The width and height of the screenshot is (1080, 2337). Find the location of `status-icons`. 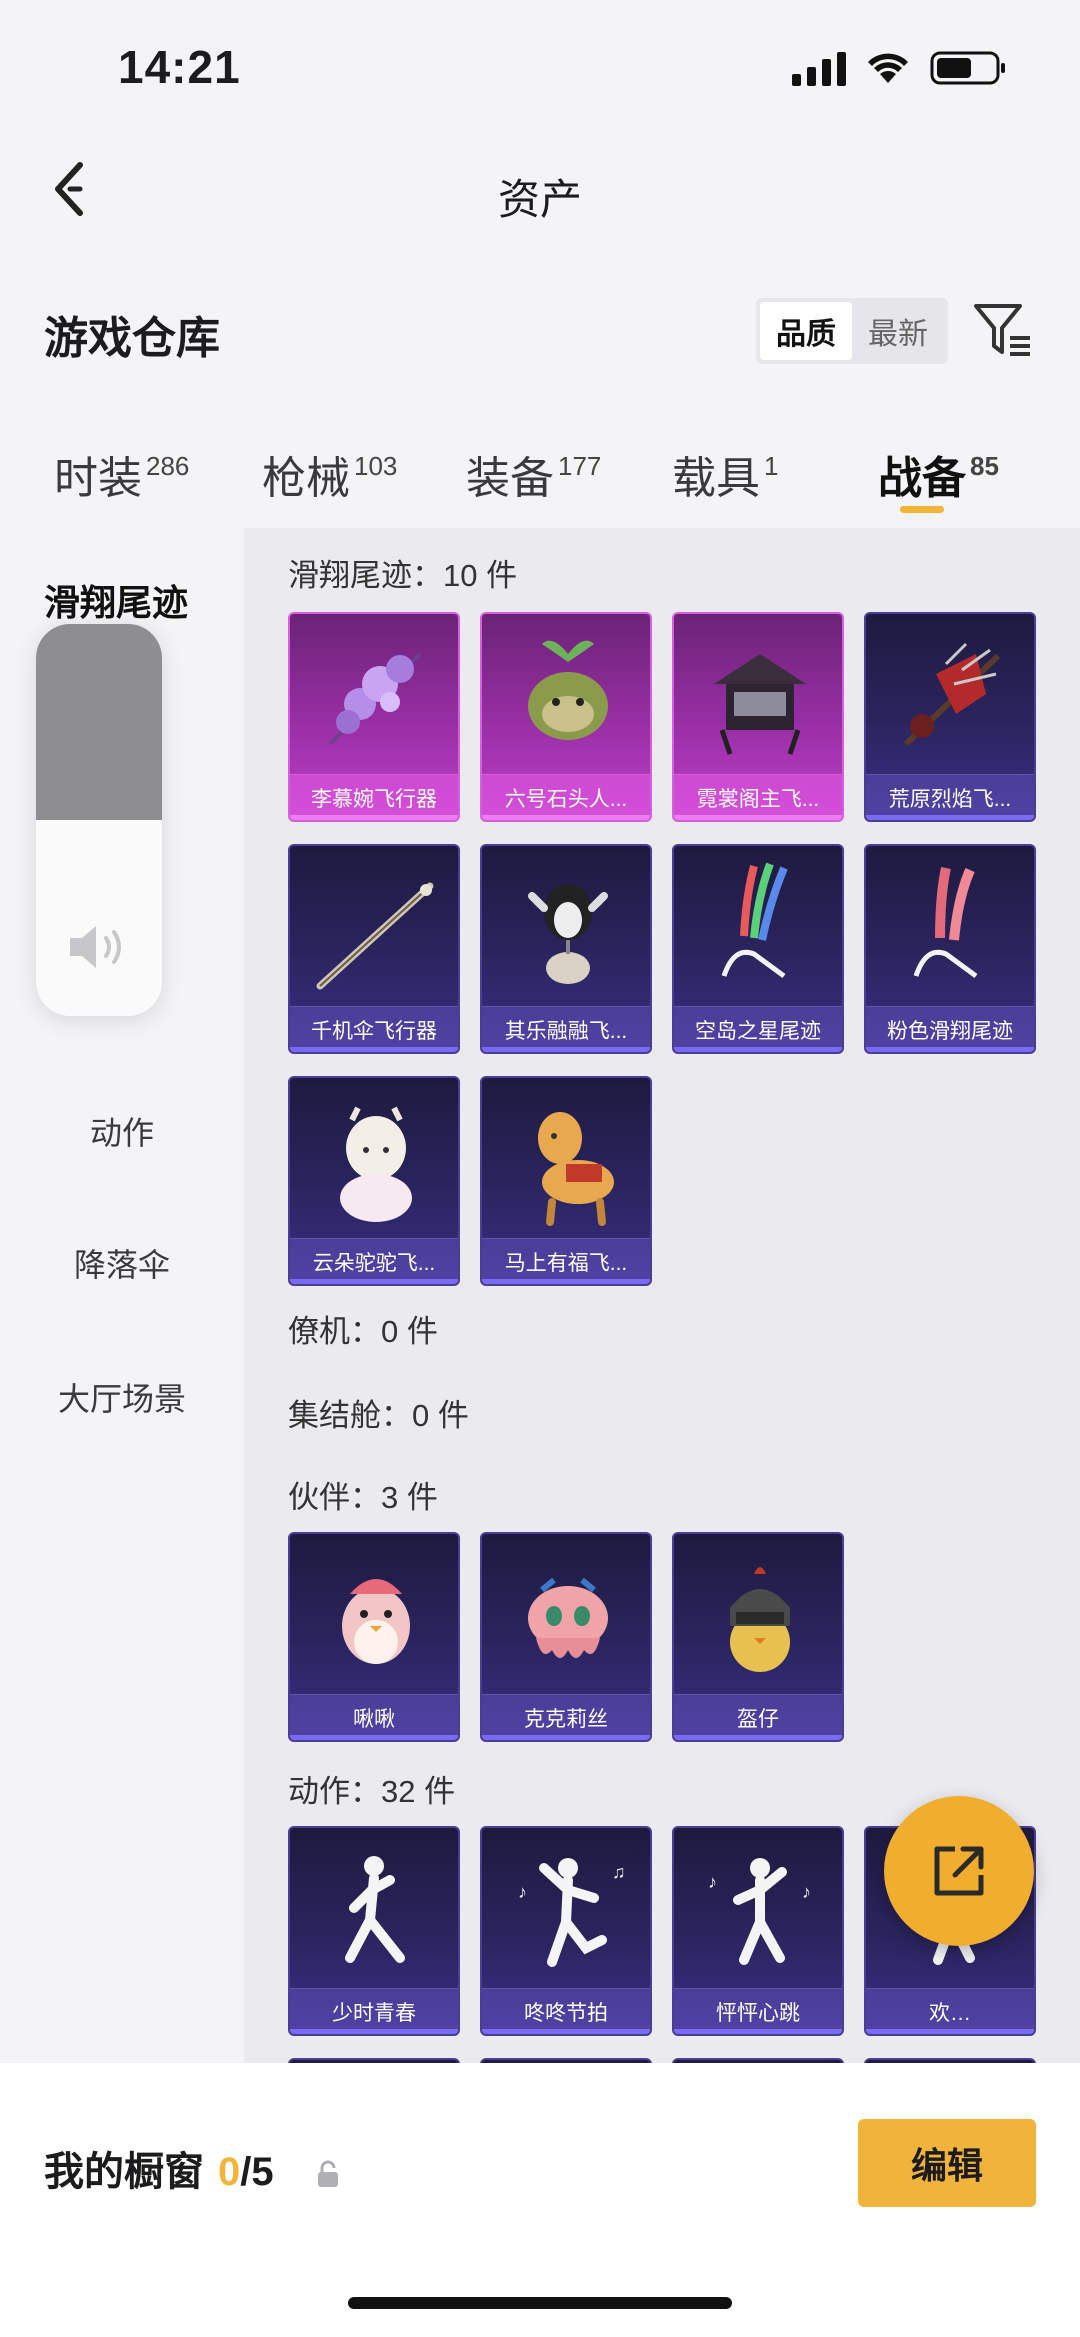

status-icons is located at coordinates (900, 68).